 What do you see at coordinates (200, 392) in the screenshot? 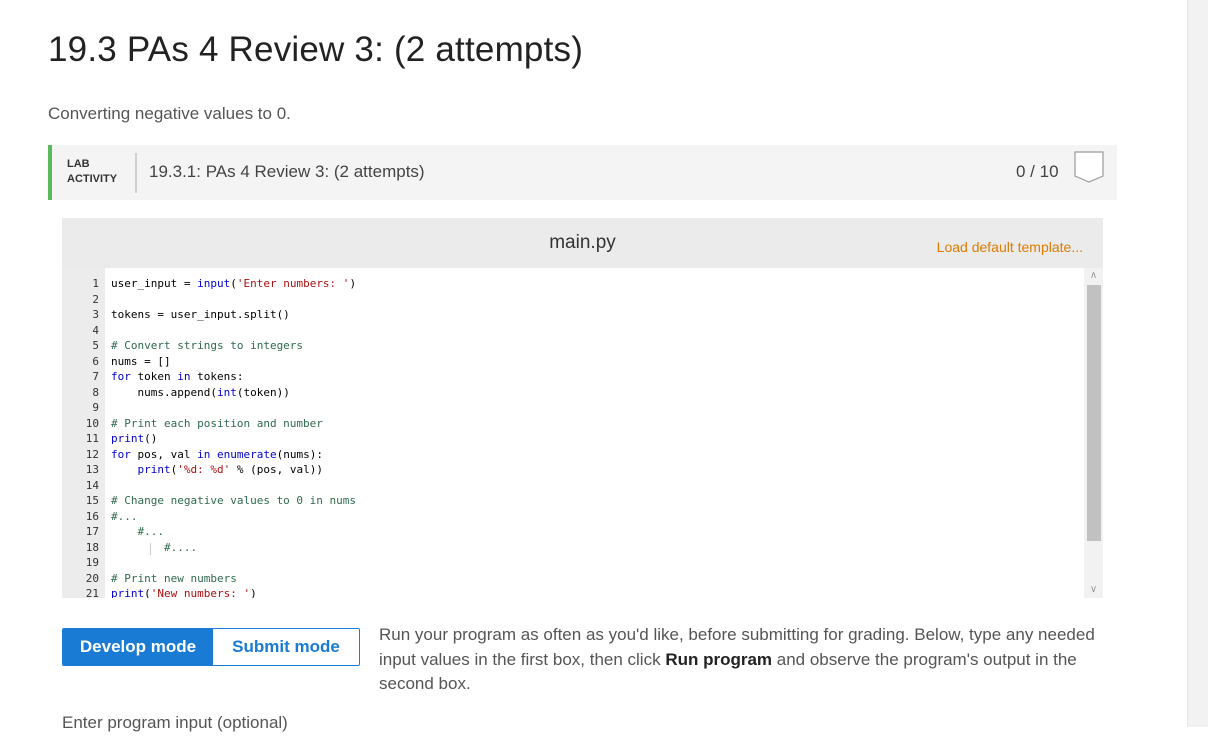
I see `code-text: nums.append(int(token))` at bounding box center [200, 392].